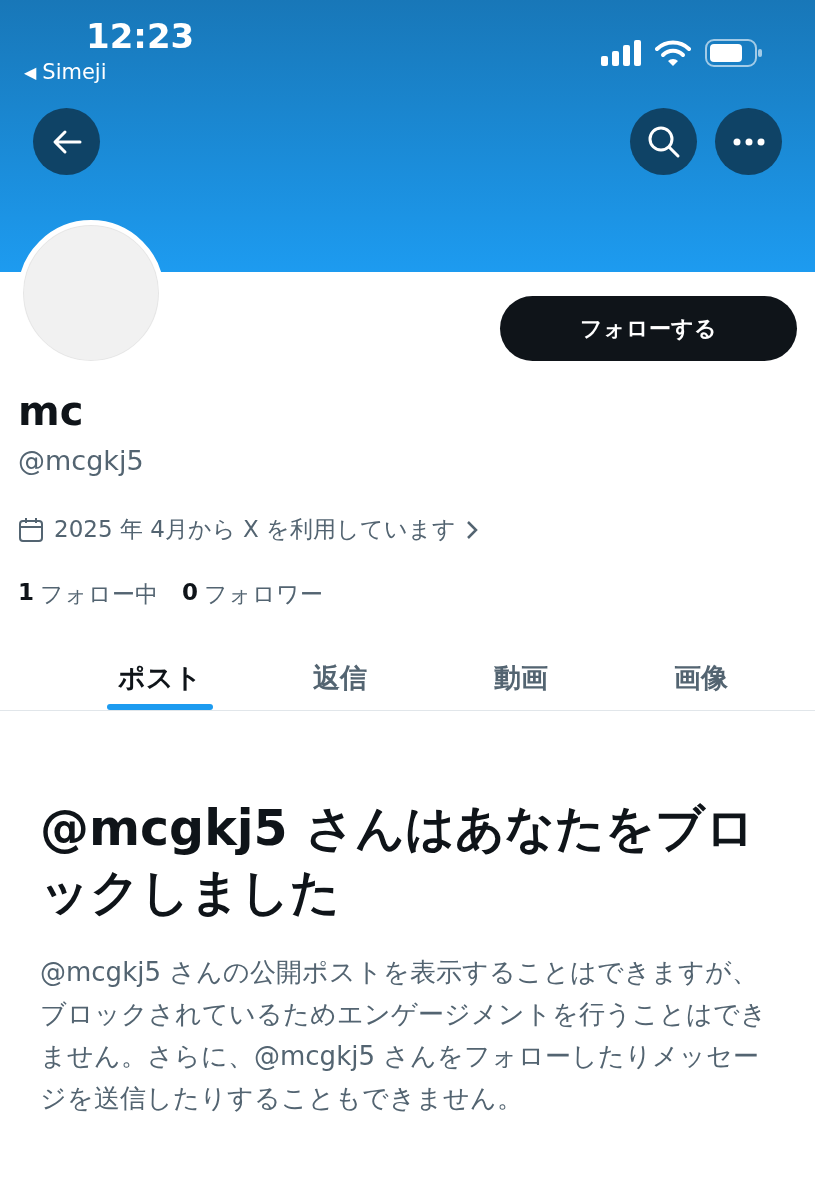  I want to click on blocked-message: @mcgkj5 さんの公開ポストを表示することはできますが、ブロックされているためエンゲージメントを行うことはできません。さらに、@mcgkj5 さんをフォローしたりメッセージを送信したりすることもできません。, so click(404, 1035).